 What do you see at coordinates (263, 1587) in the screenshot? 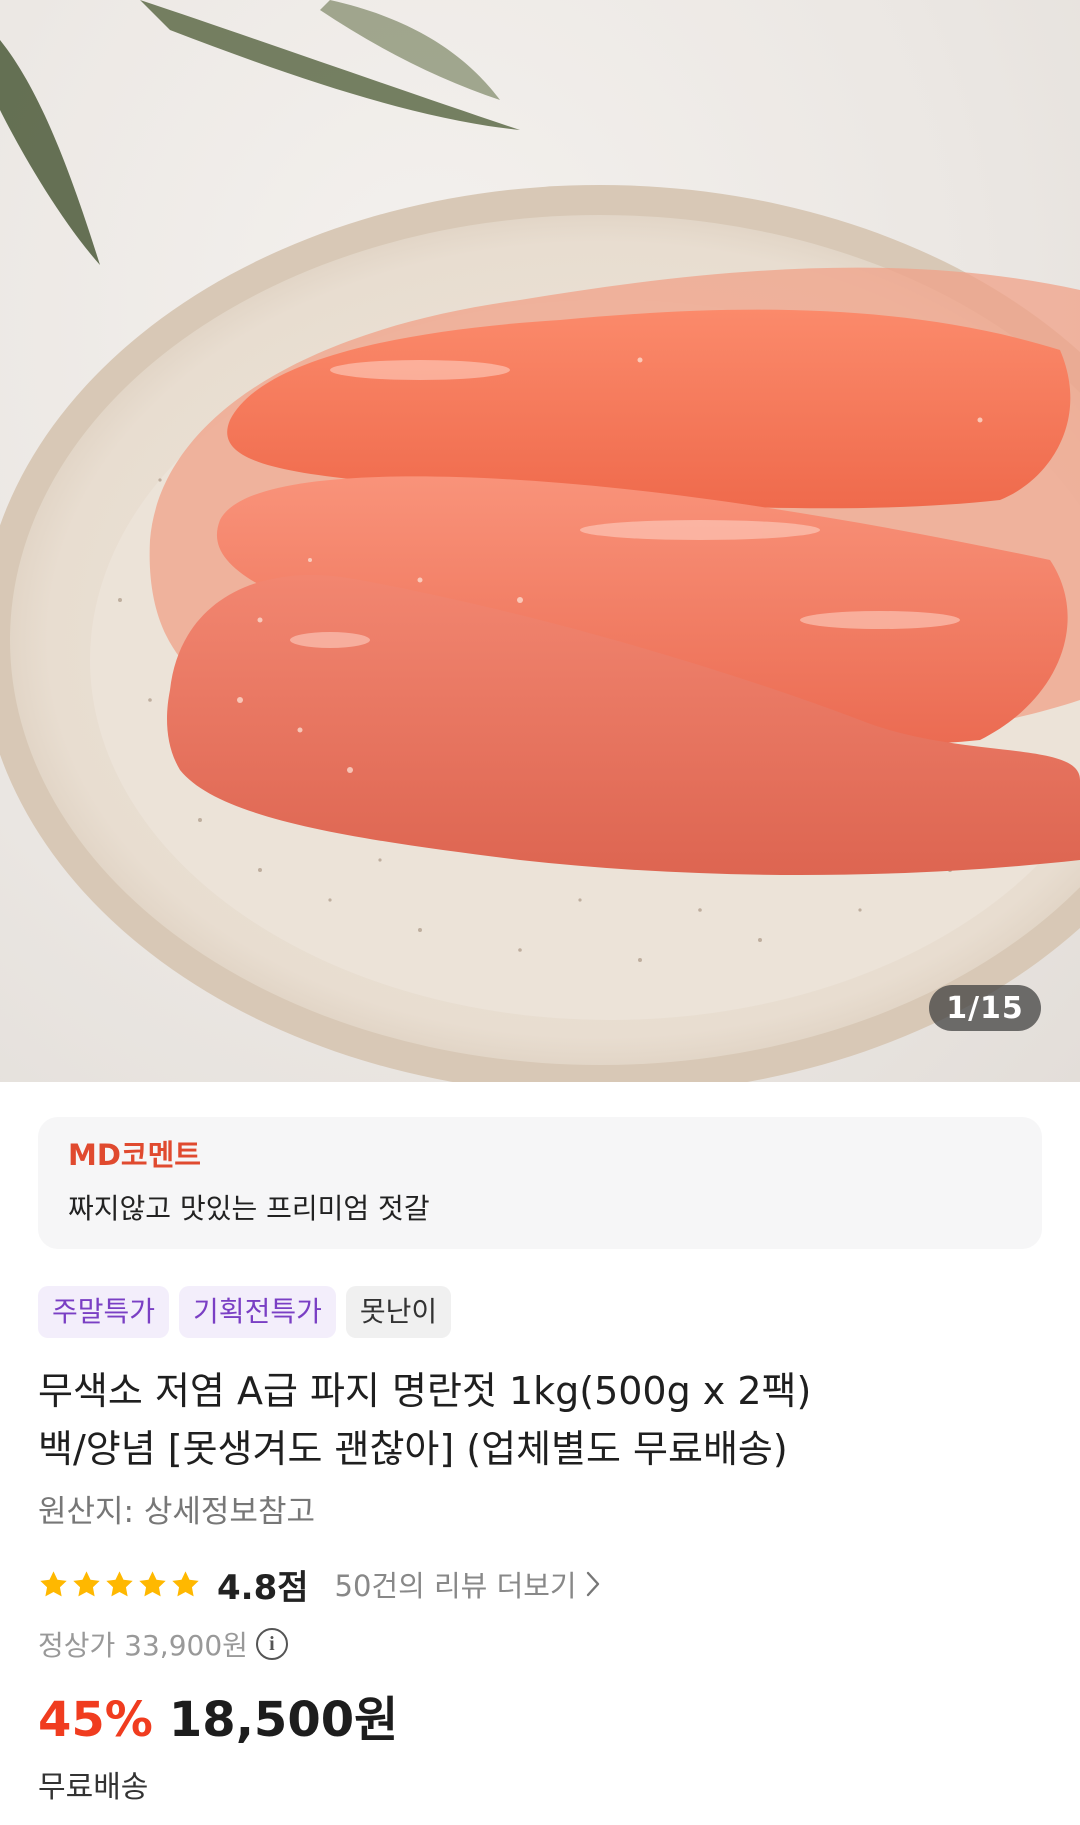
I see `rating-score: 4.8점` at bounding box center [263, 1587].